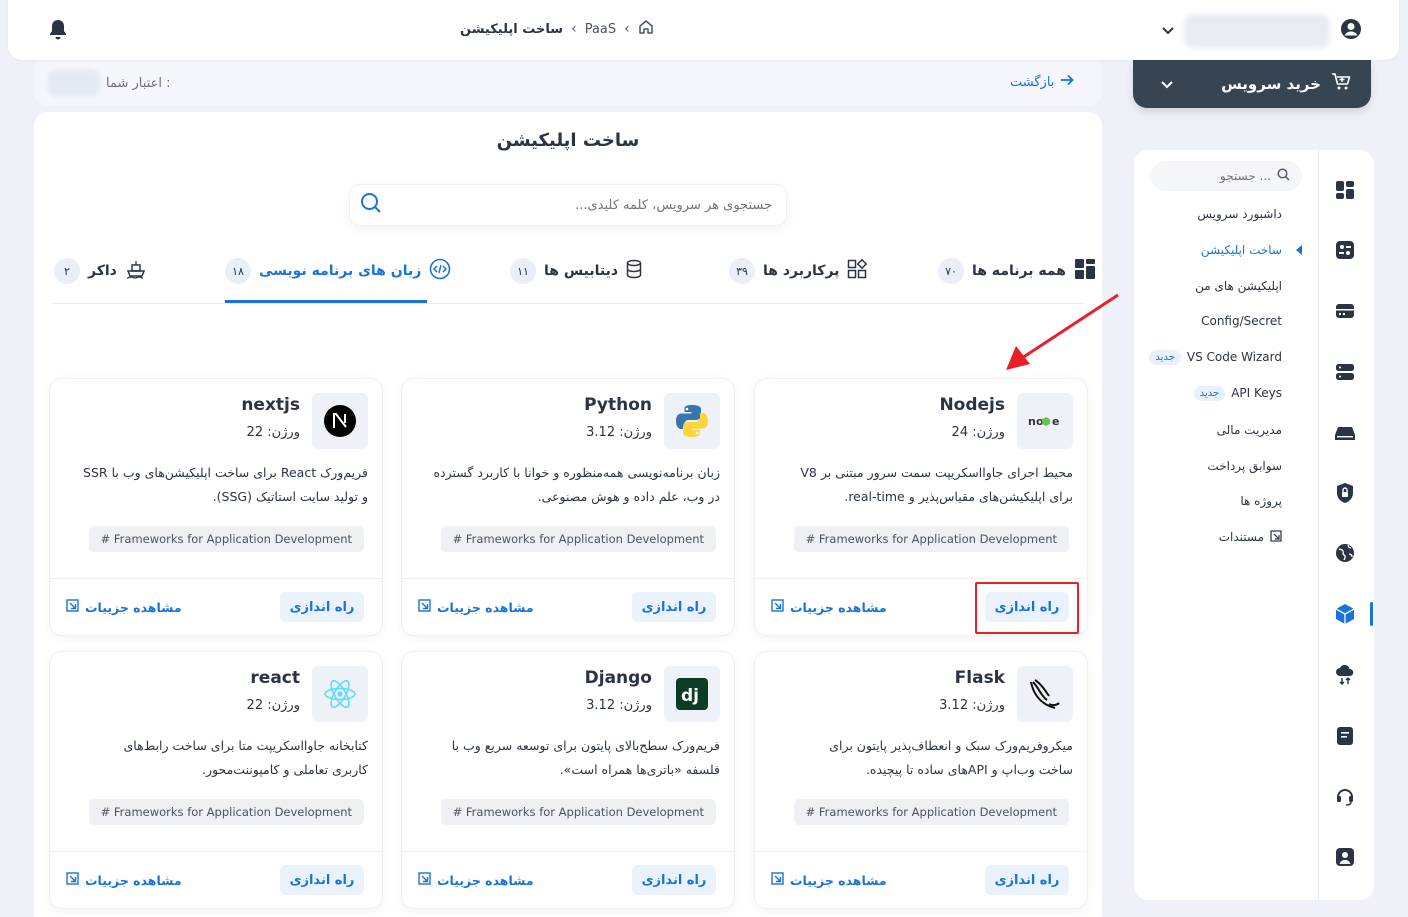 This screenshot has height=917, width=1408. Describe the element at coordinates (1067, 82) in the screenshot. I see `arrow-right-icon` at that location.